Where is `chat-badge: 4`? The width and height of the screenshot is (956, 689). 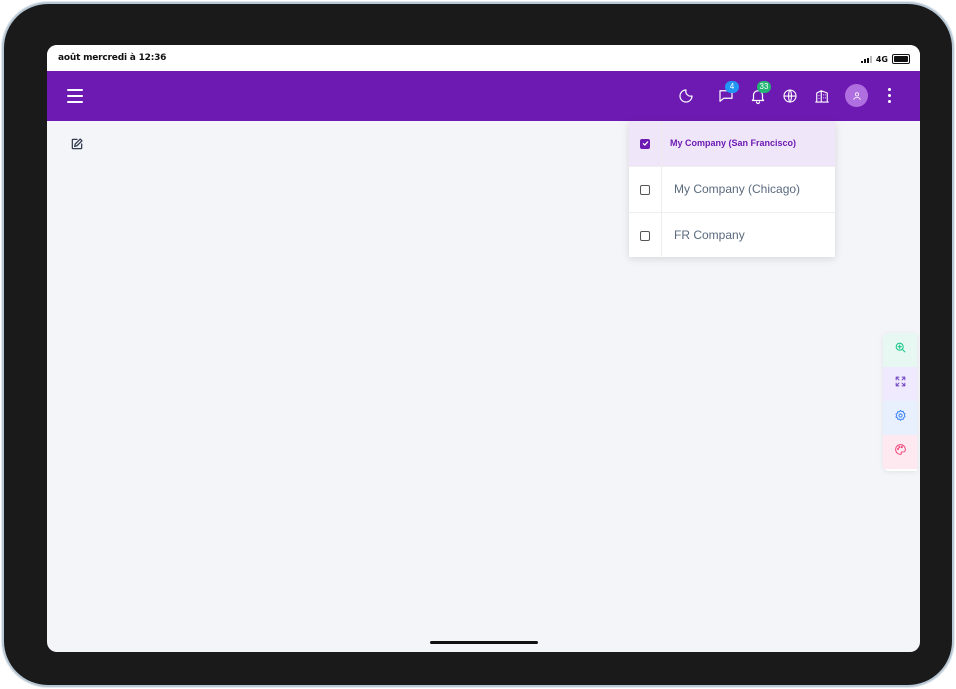
chat-badge: 4 is located at coordinates (732, 87).